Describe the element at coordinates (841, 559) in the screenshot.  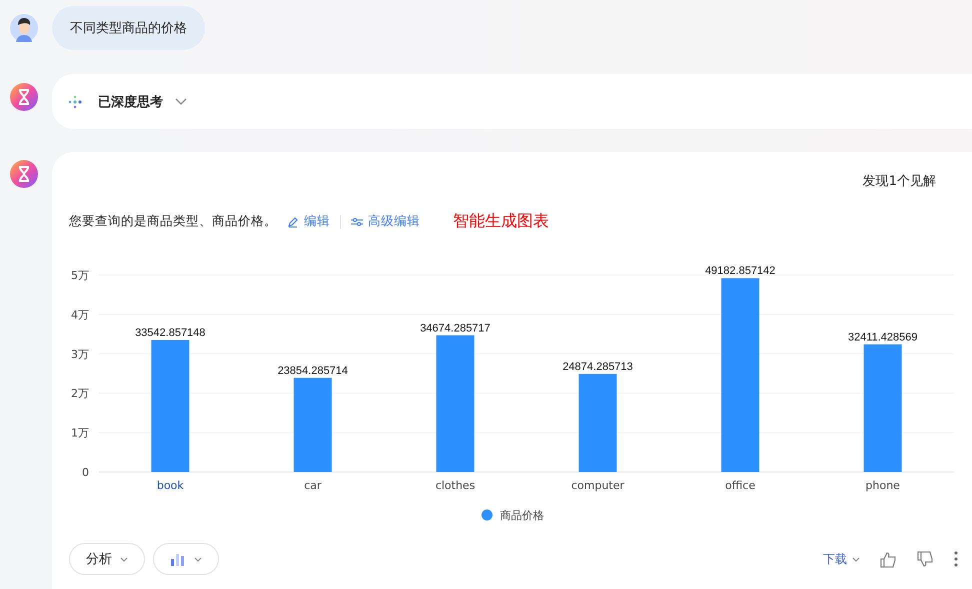
I see `download-button: 下载` at that location.